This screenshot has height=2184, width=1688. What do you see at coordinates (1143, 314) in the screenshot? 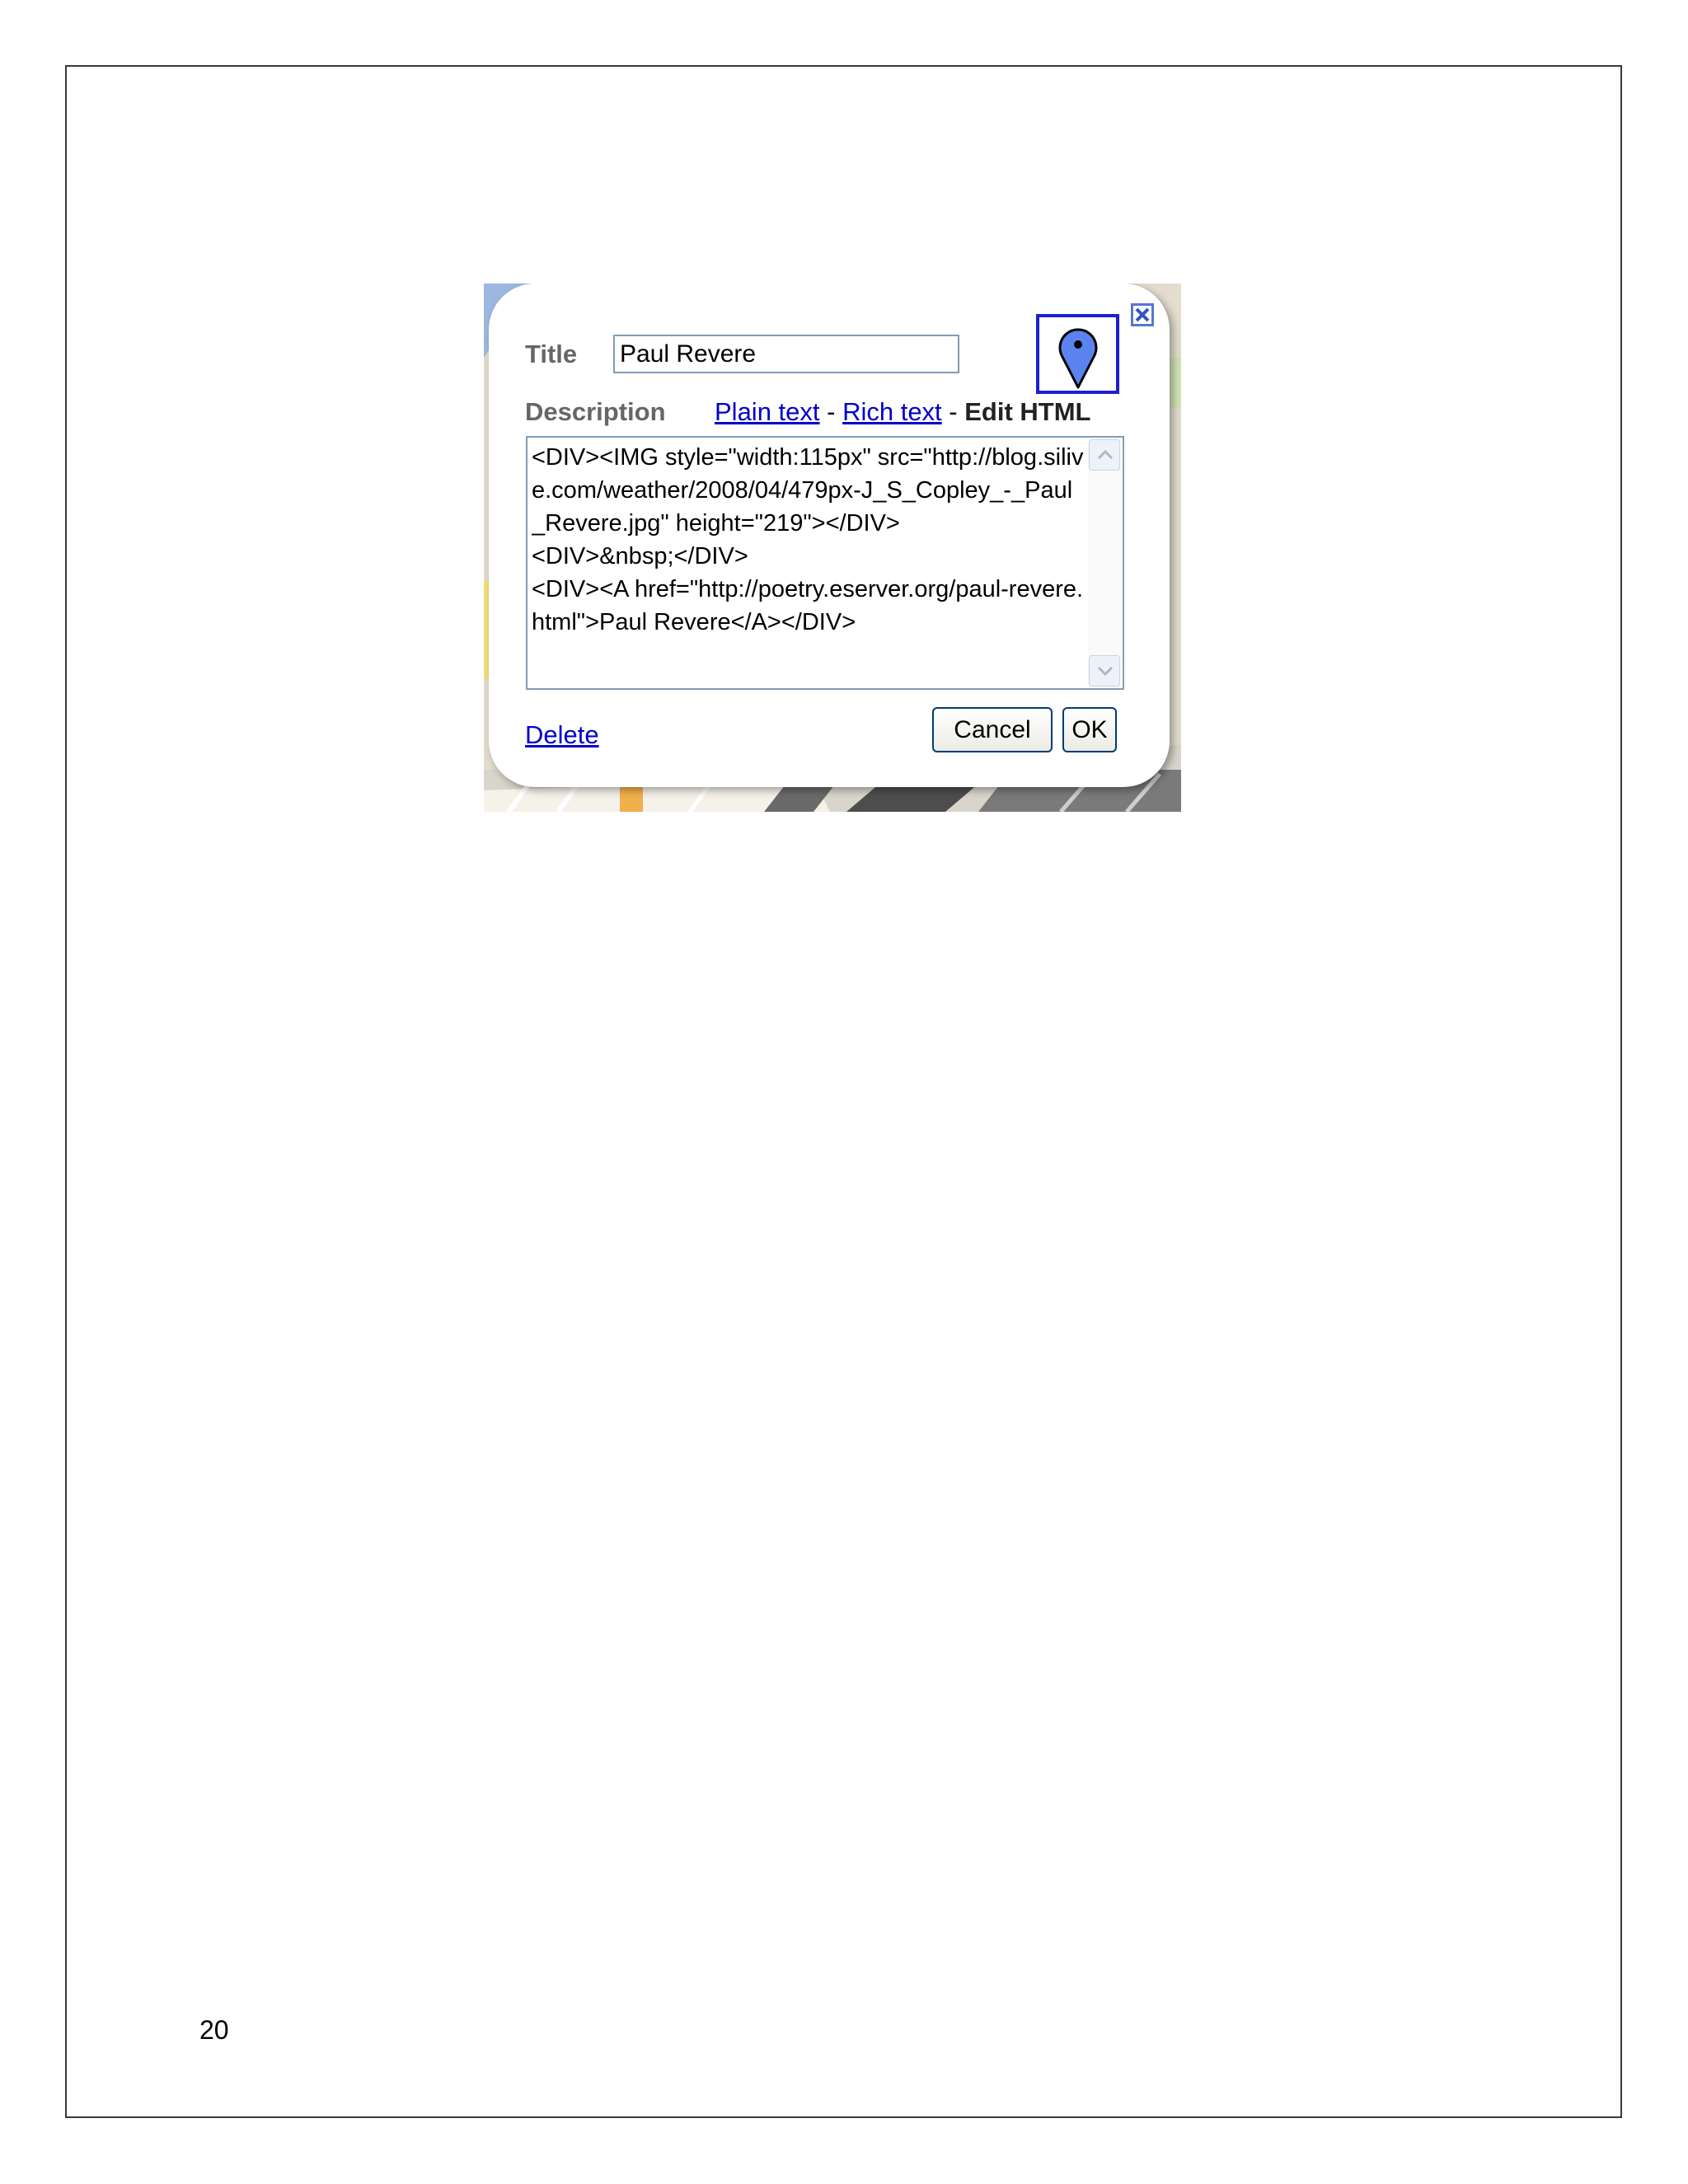
I see `close-icon` at bounding box center [1143, 314].